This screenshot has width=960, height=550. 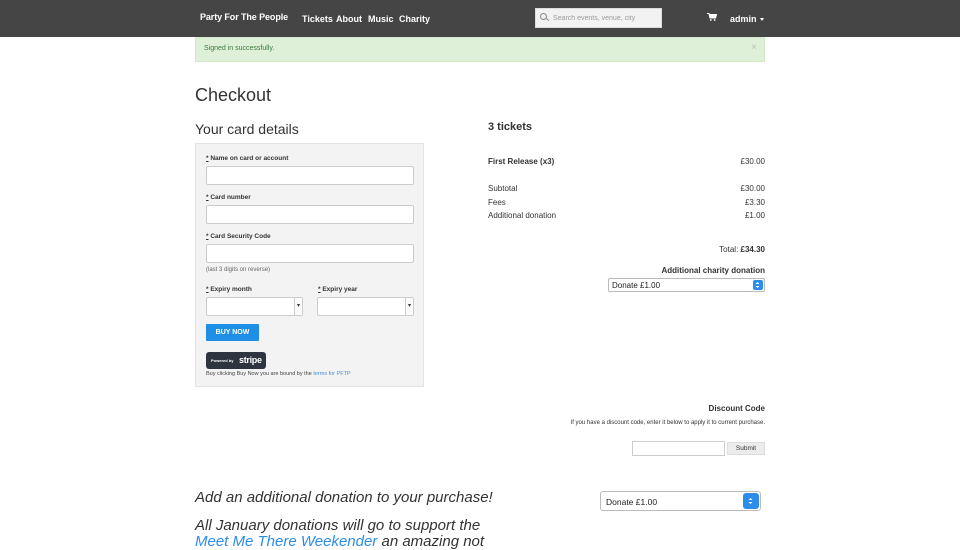 I want to click on cart-icon, so click(x=712, y=17).